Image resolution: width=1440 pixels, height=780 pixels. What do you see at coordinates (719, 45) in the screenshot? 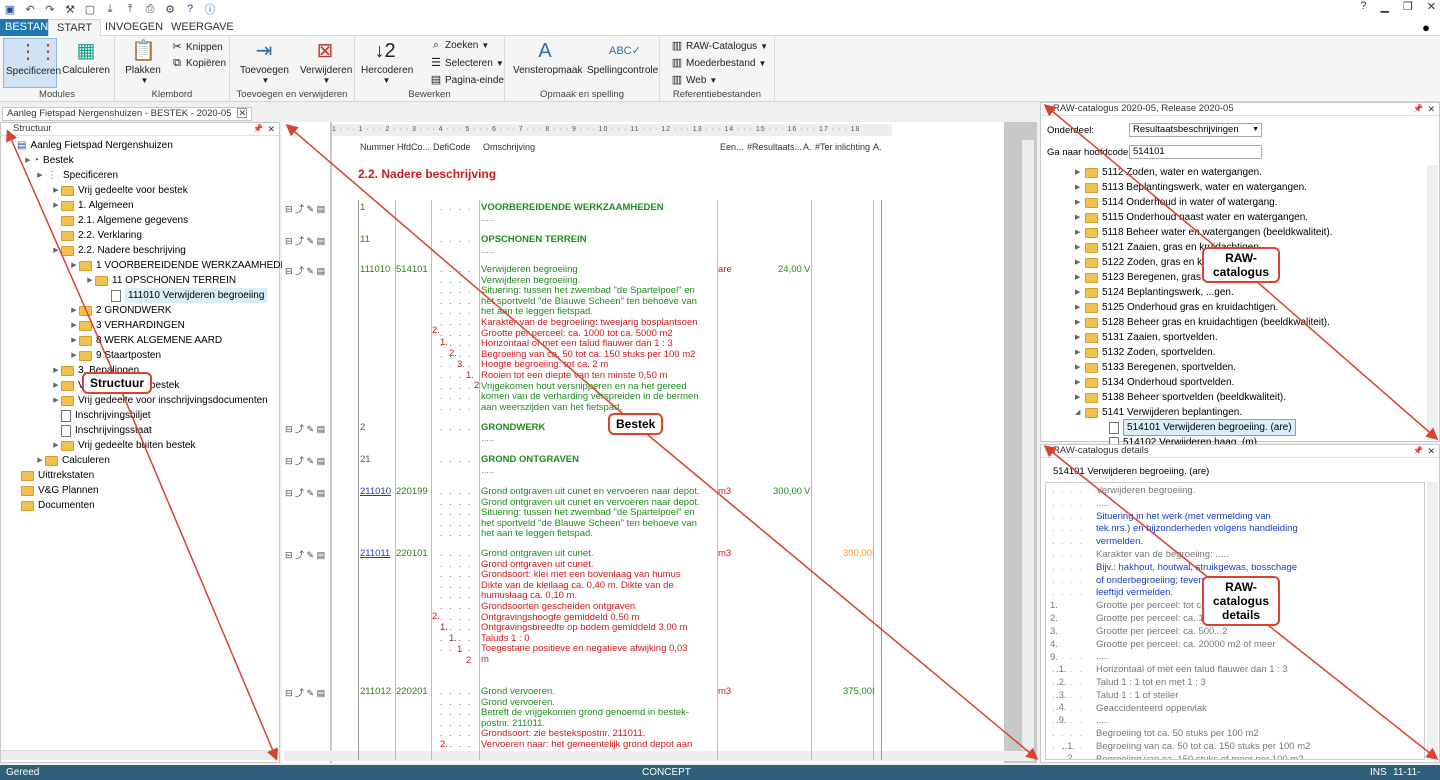
I see `raw-catalog-button: ▥ RAW-Catalogus ▼` at bounding box center [719, 45].